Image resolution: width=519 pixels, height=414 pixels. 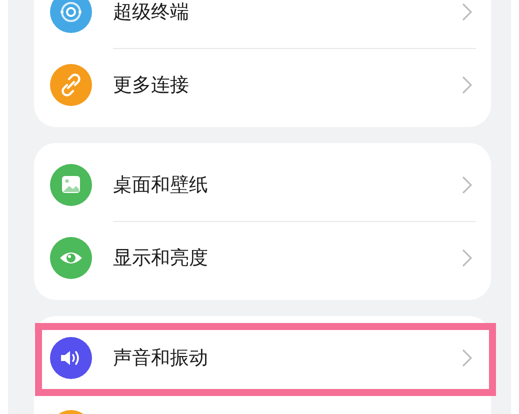 I want to click on item-label: 显示和亮度, so click(x=161, y=258).